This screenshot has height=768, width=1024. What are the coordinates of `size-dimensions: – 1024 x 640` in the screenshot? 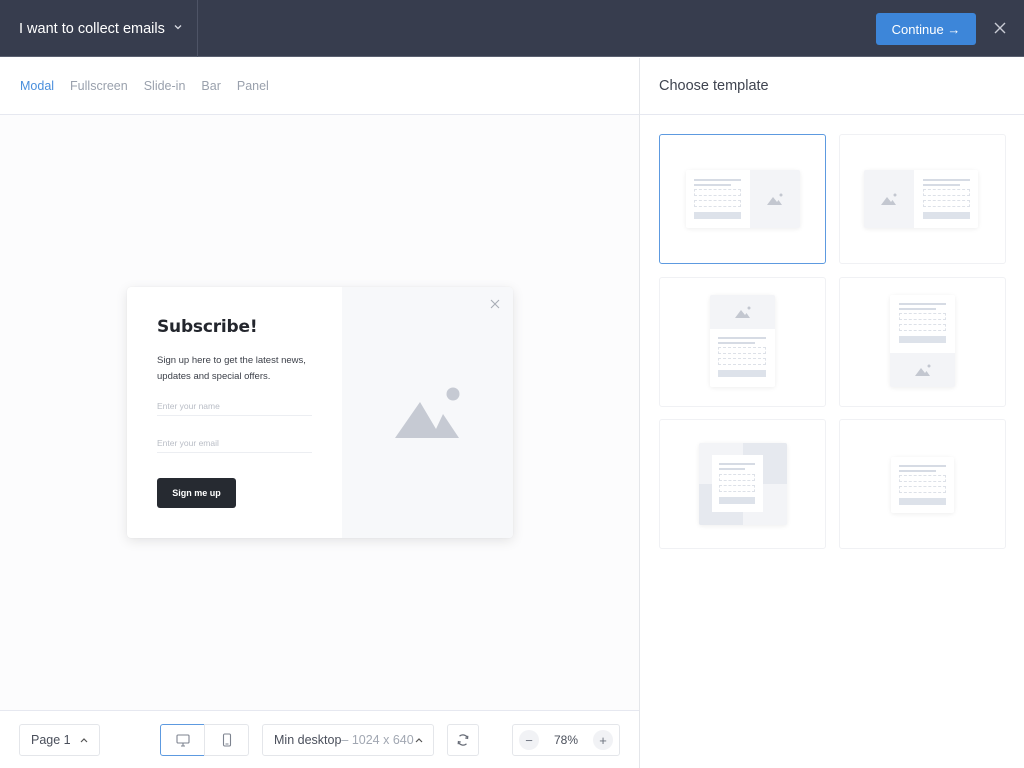 It's located at (377, 740).